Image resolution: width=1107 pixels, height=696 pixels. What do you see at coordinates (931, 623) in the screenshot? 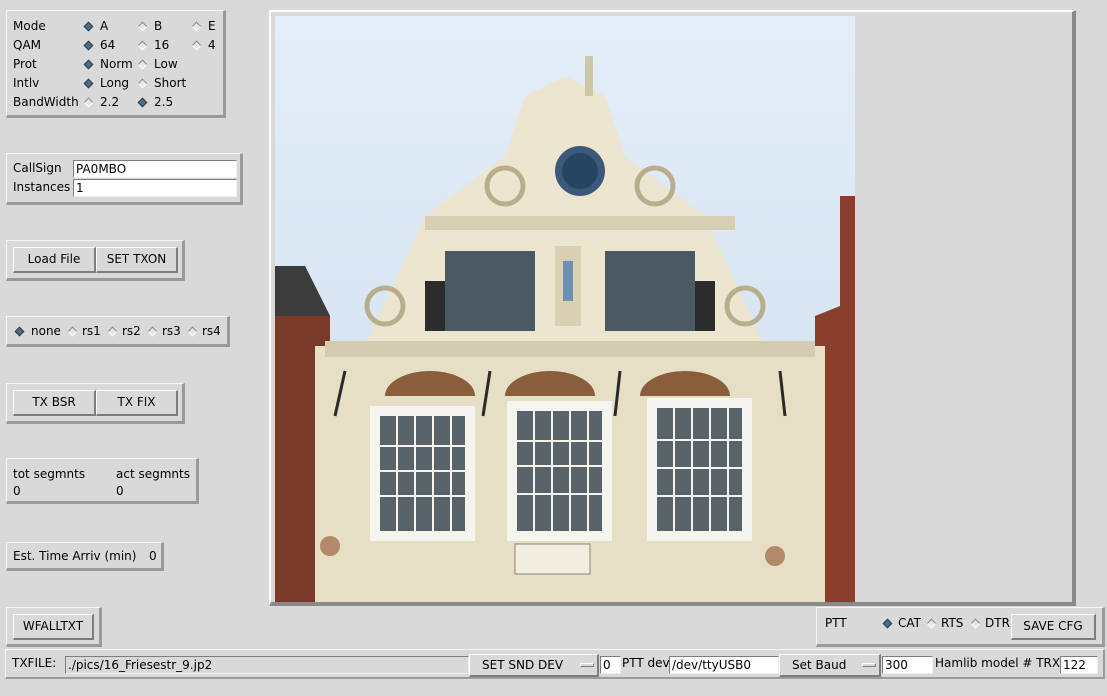
I see `ptt-rts-radio` at bounding box center [931, 623].